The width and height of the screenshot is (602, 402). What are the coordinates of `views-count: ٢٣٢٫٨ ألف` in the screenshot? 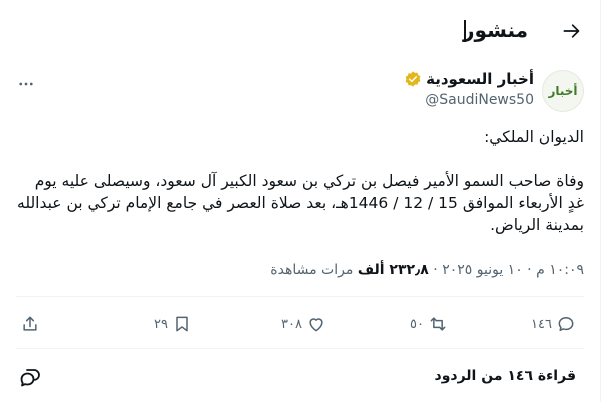 It's located at (393, 270).